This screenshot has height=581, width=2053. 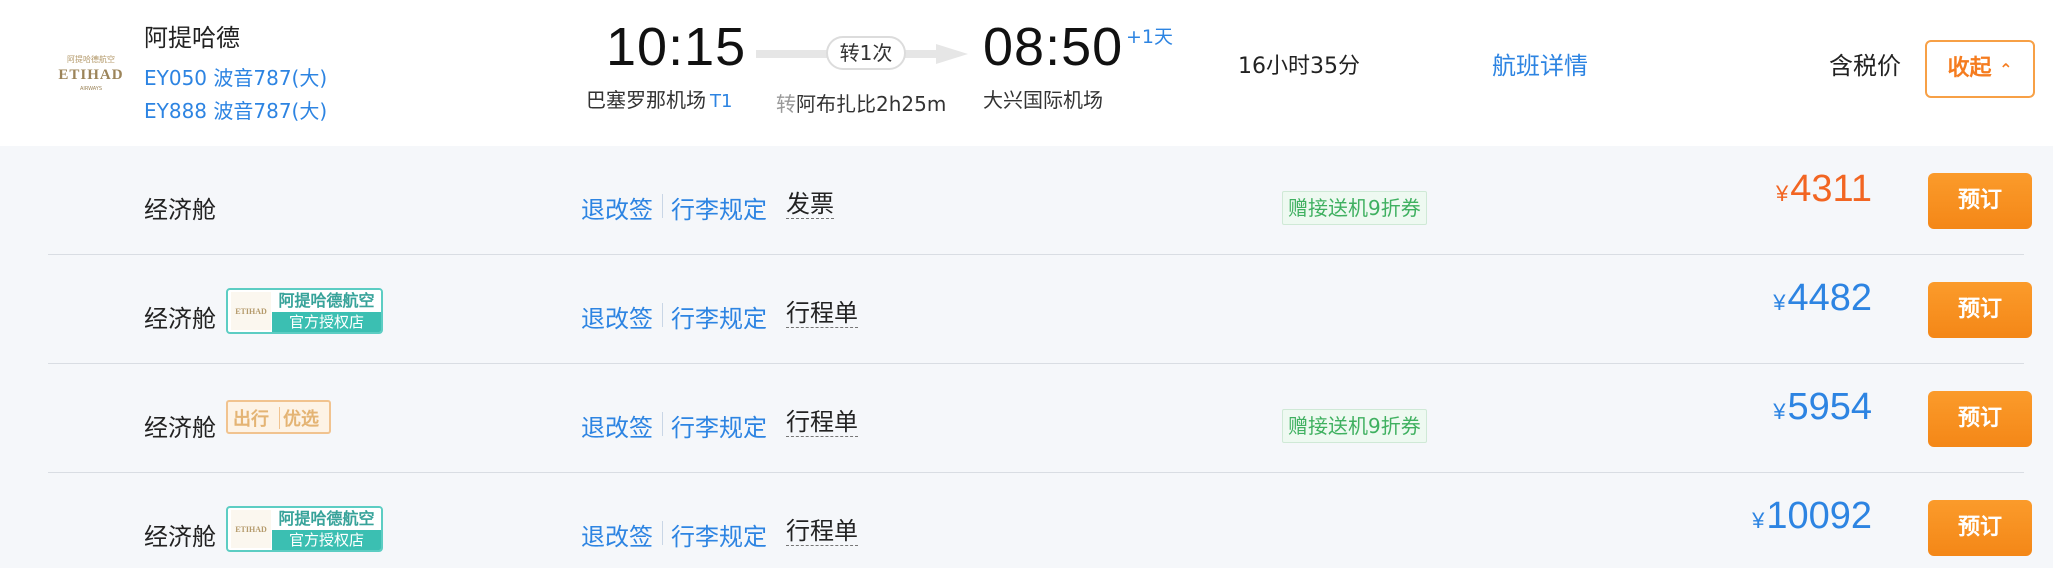 What do you see at coordinates (646, 100) in the screenshot?
I see `departure-airport-name: 巴塞罗那机场` at bounding box center [646, 100].